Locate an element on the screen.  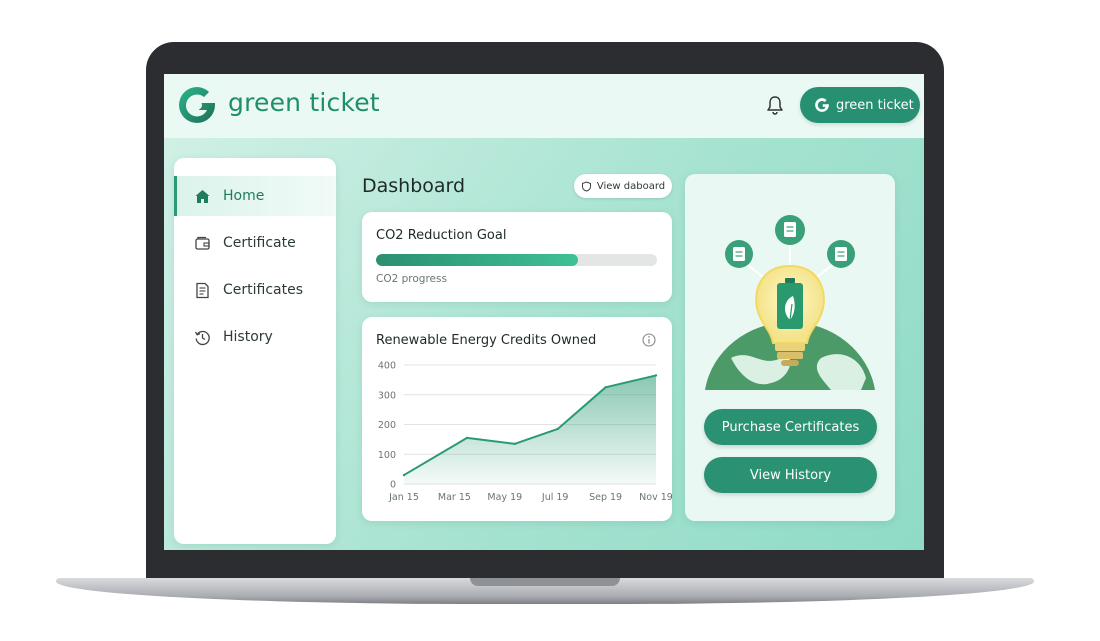
brand-name: green ticket is located at coordinates (304, 102).